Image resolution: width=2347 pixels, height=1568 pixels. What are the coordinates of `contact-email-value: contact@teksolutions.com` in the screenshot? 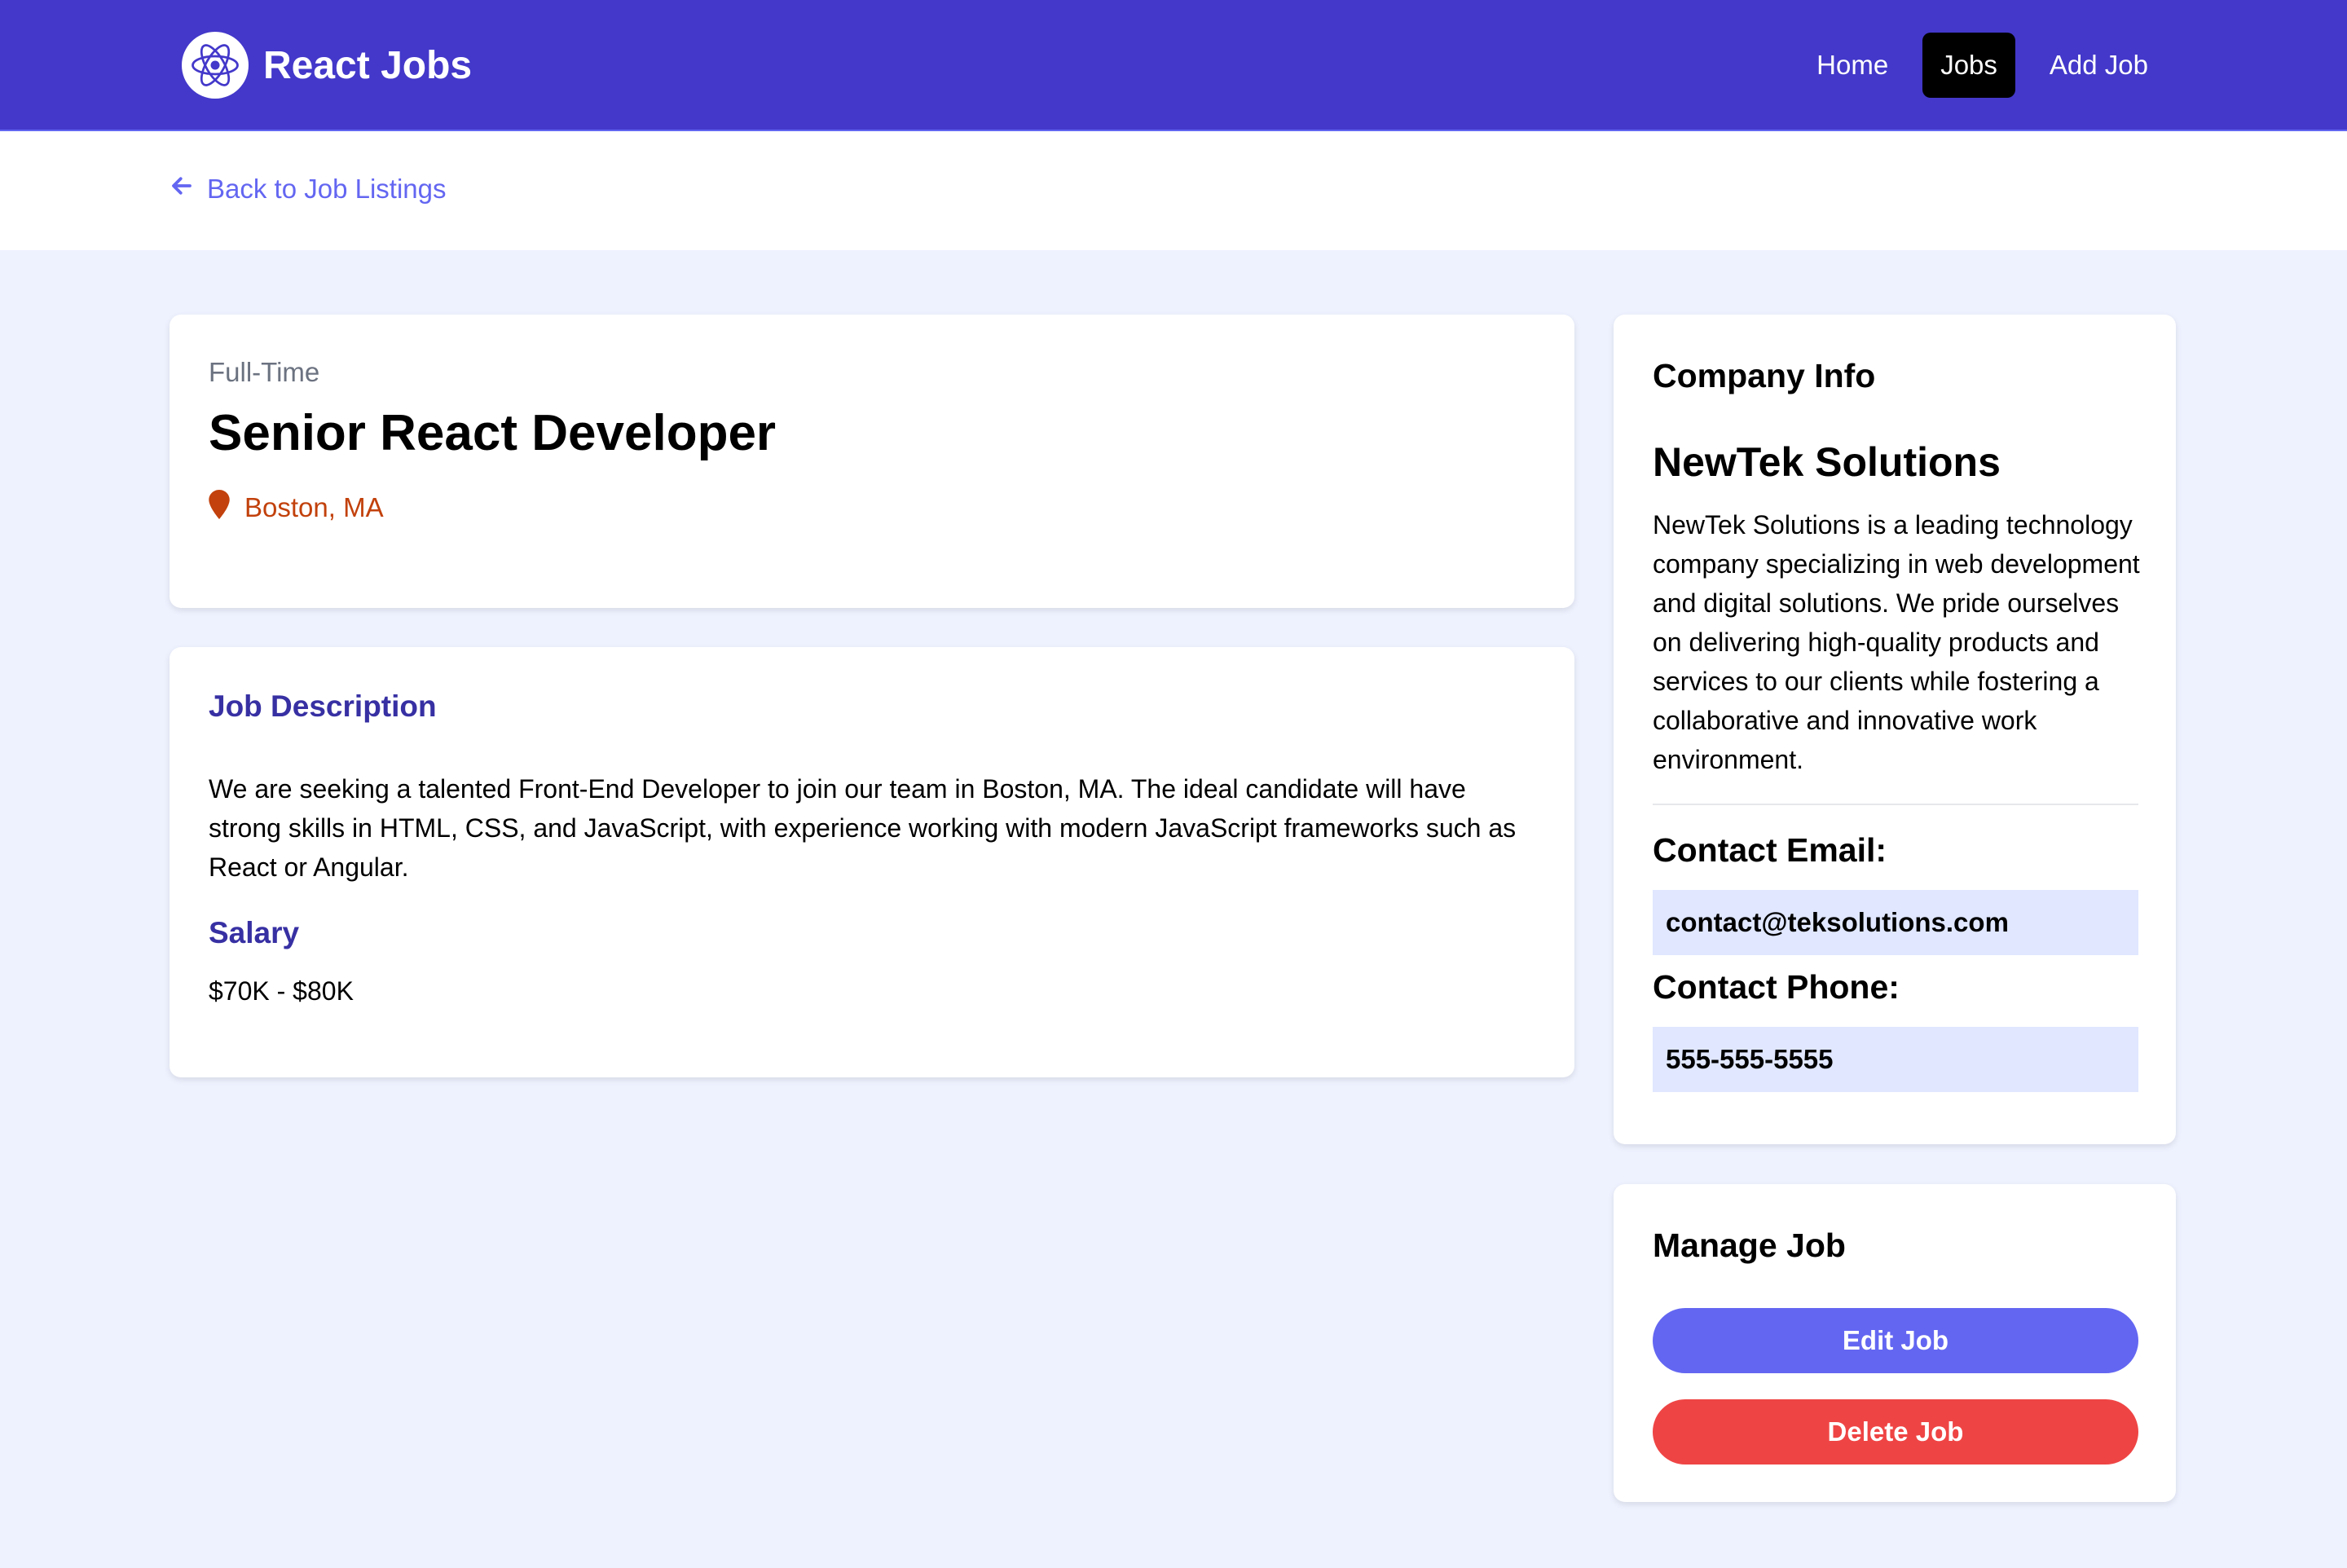 It's located at (1896, 922).